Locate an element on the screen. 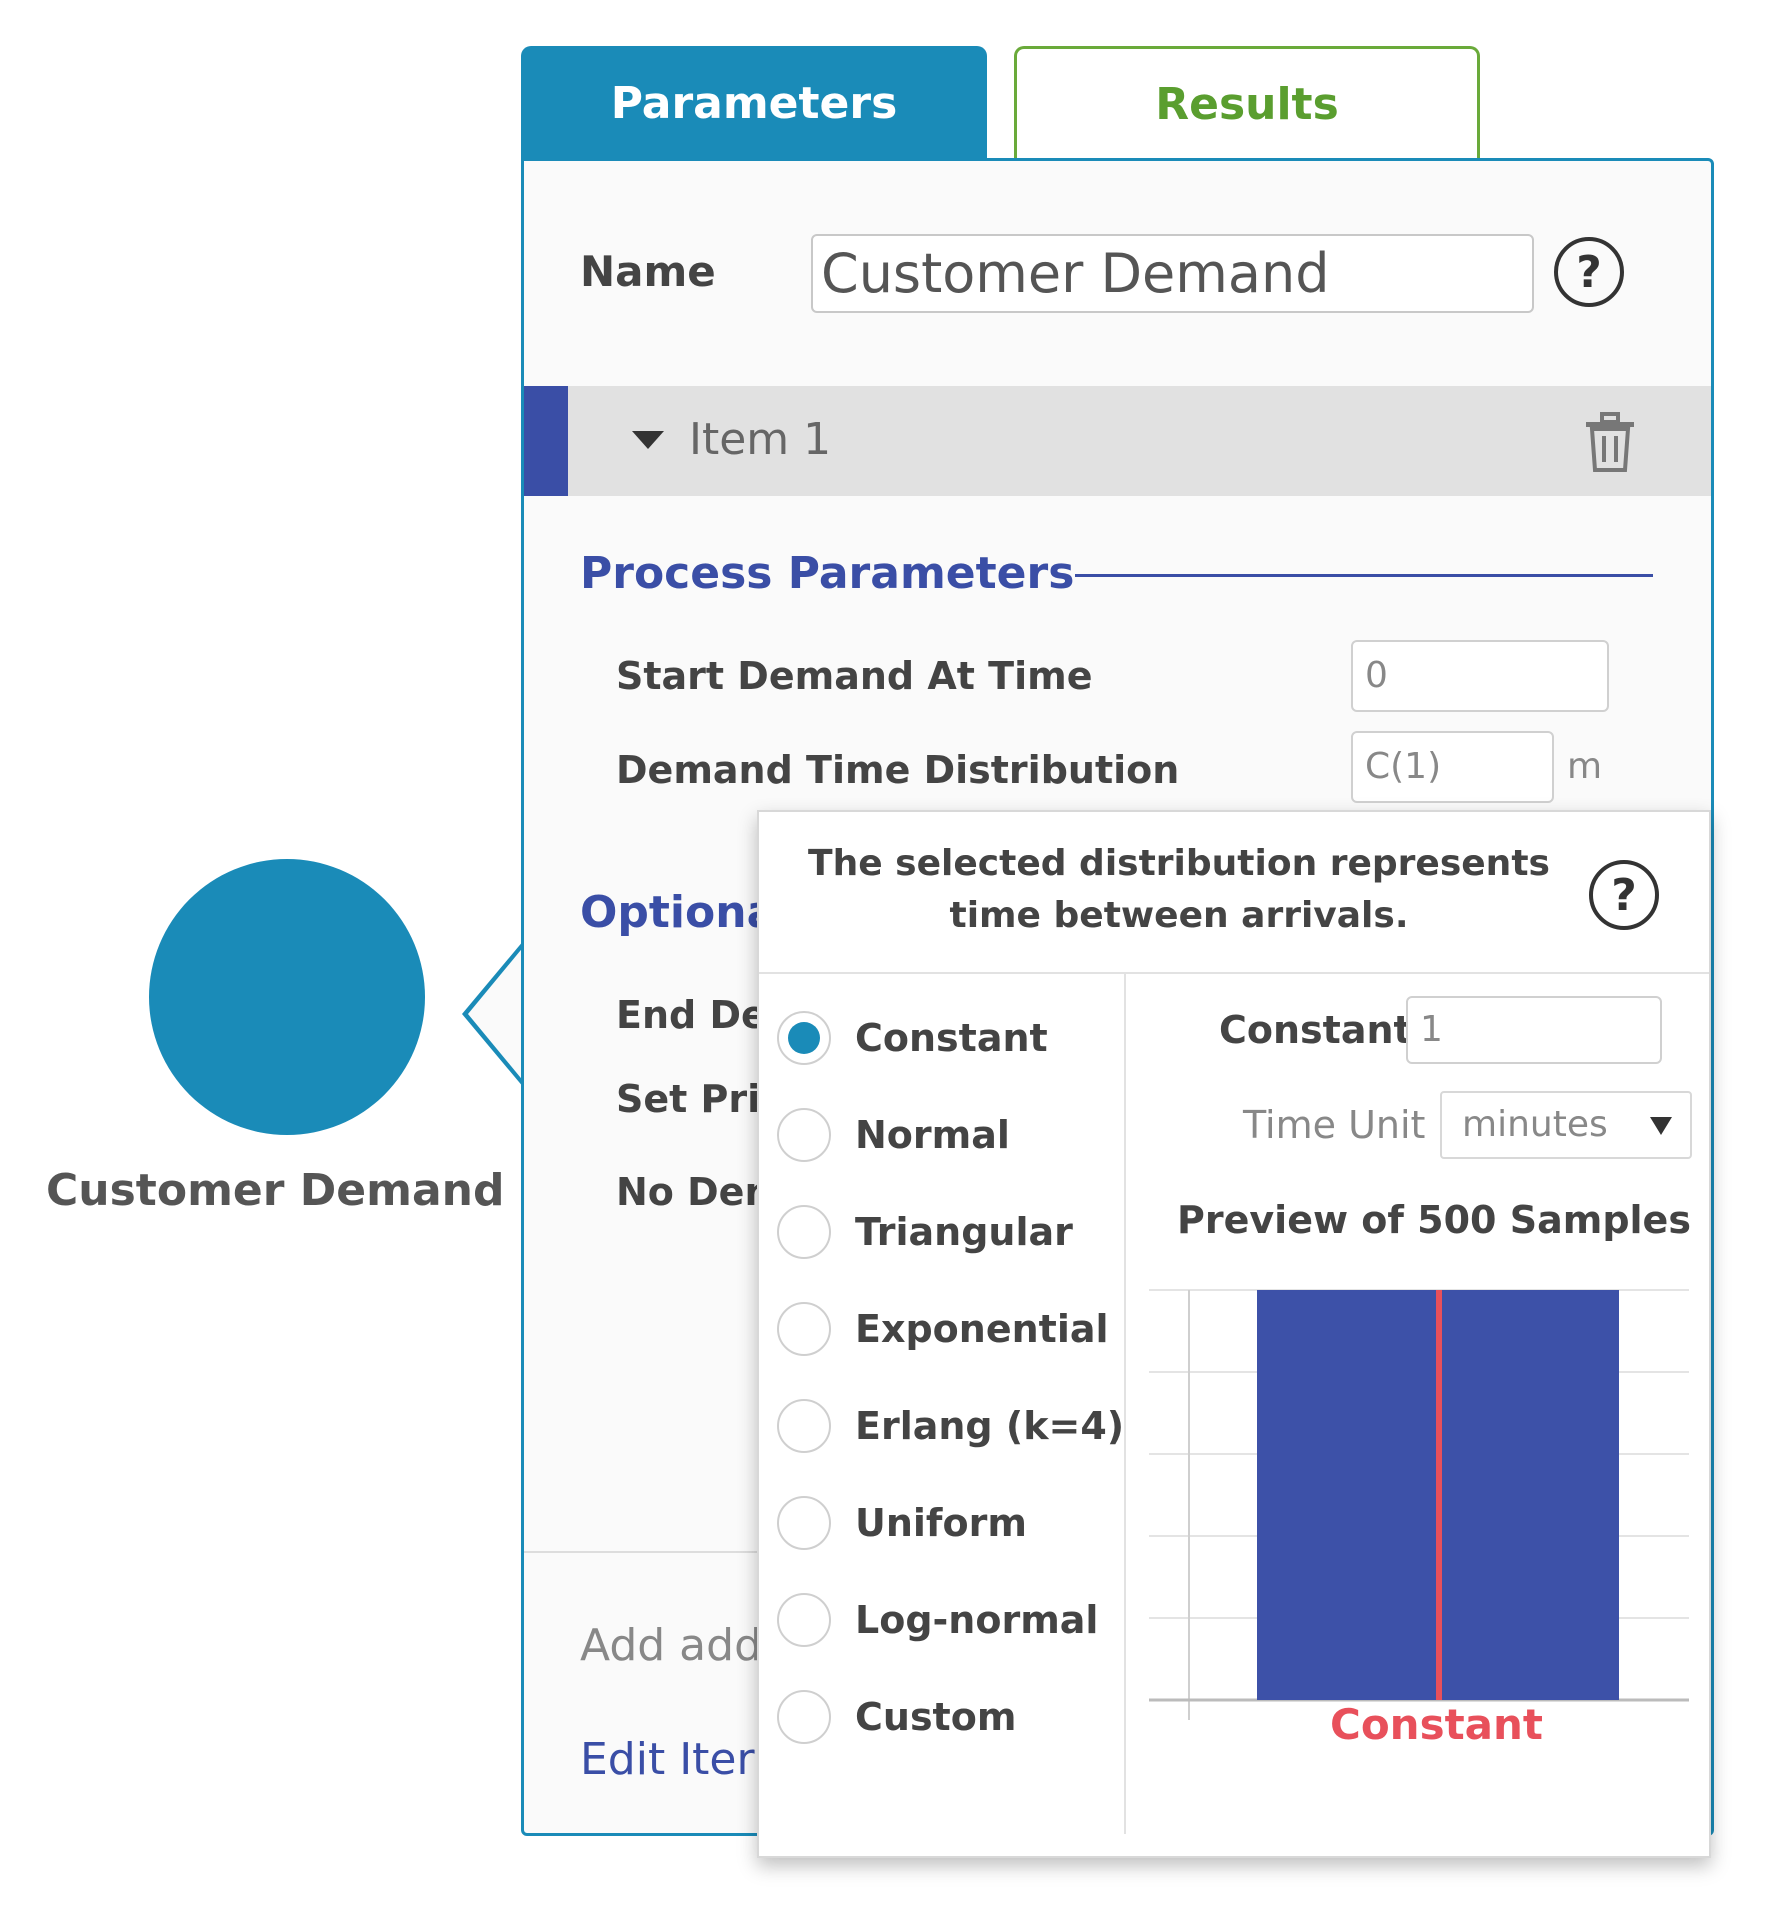 This screenshot has height=1922, width=1791. customer-demand-node is located at coordinates (287, 997).